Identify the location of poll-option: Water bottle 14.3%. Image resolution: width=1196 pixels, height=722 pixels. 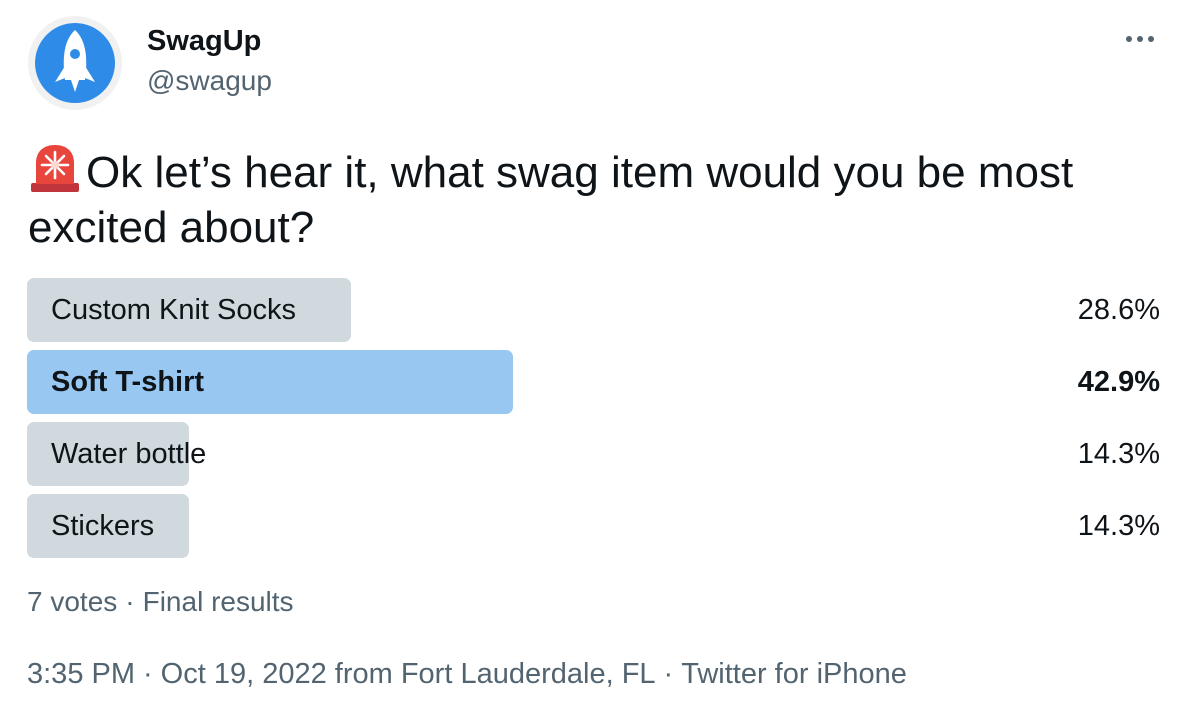
(593, 454).